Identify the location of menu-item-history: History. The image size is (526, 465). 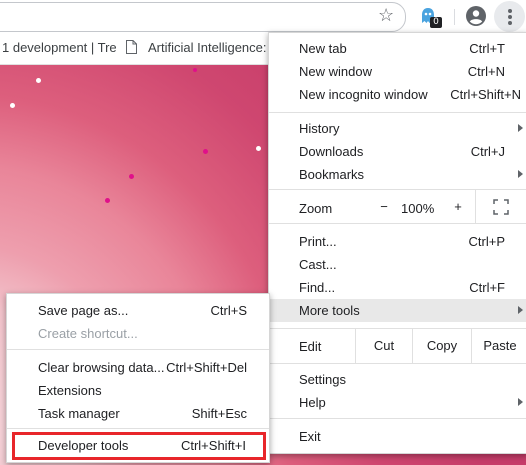
(397, 128).